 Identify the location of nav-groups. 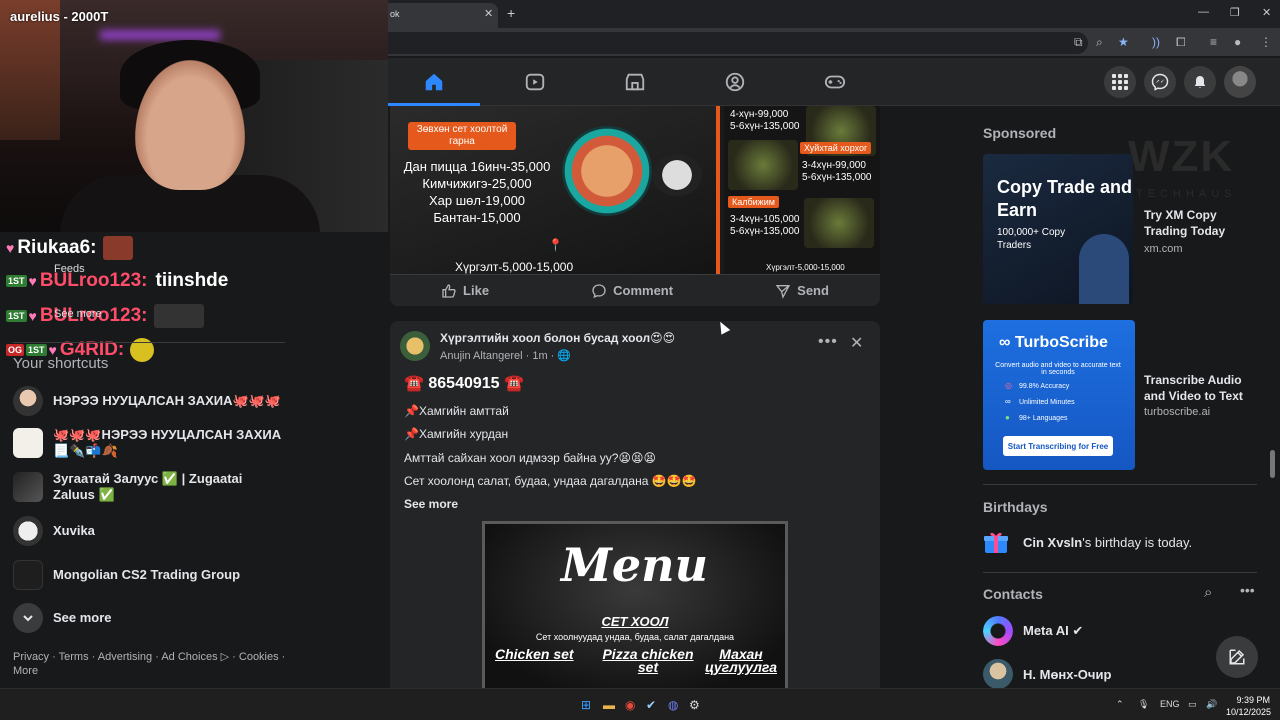
(735, 82).